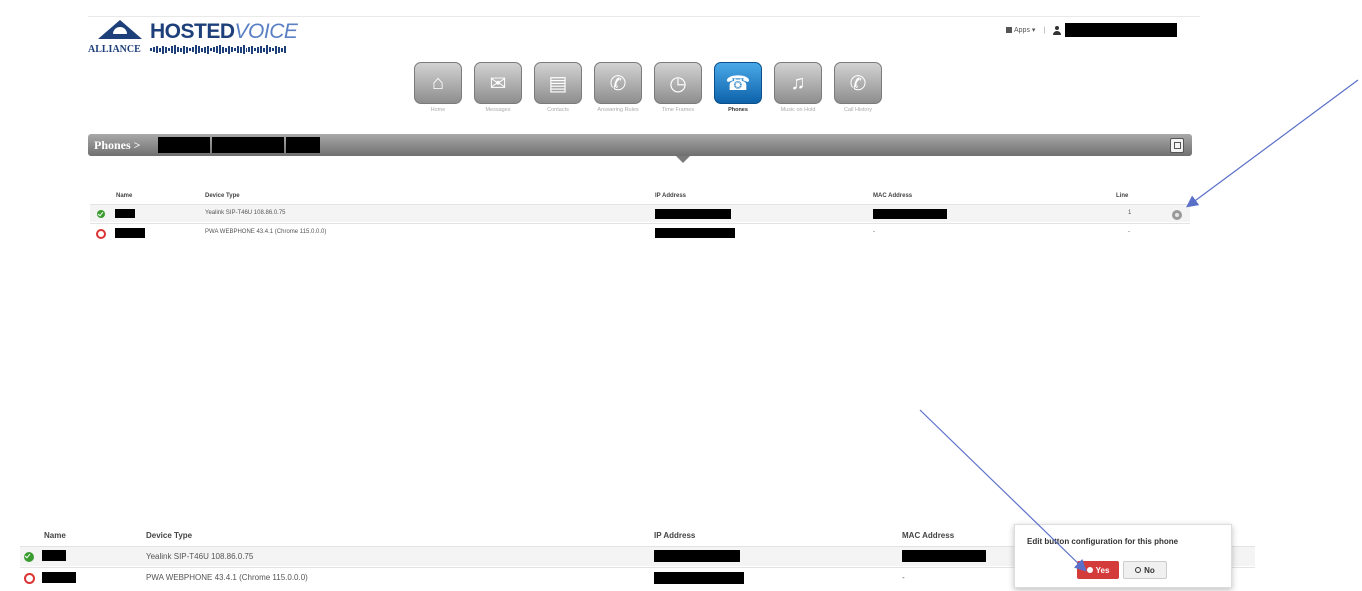  Describe the element at coordinates (1003, 490) in the screenshot. I see `arrow-to-yes` at that location.